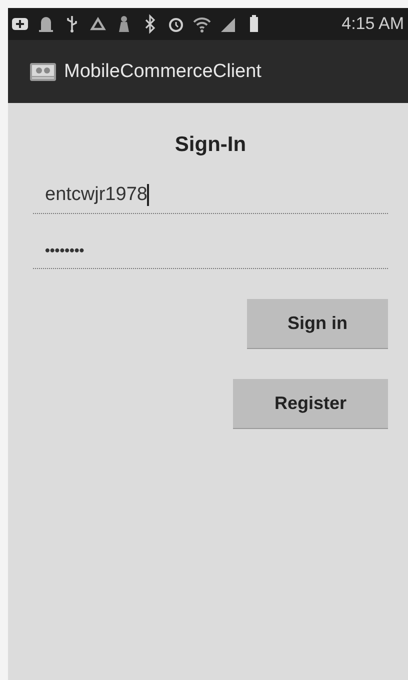  Describe the element at coordinates (210, 253) in the screenshot. I see `password-field: ••••••••` at that location.